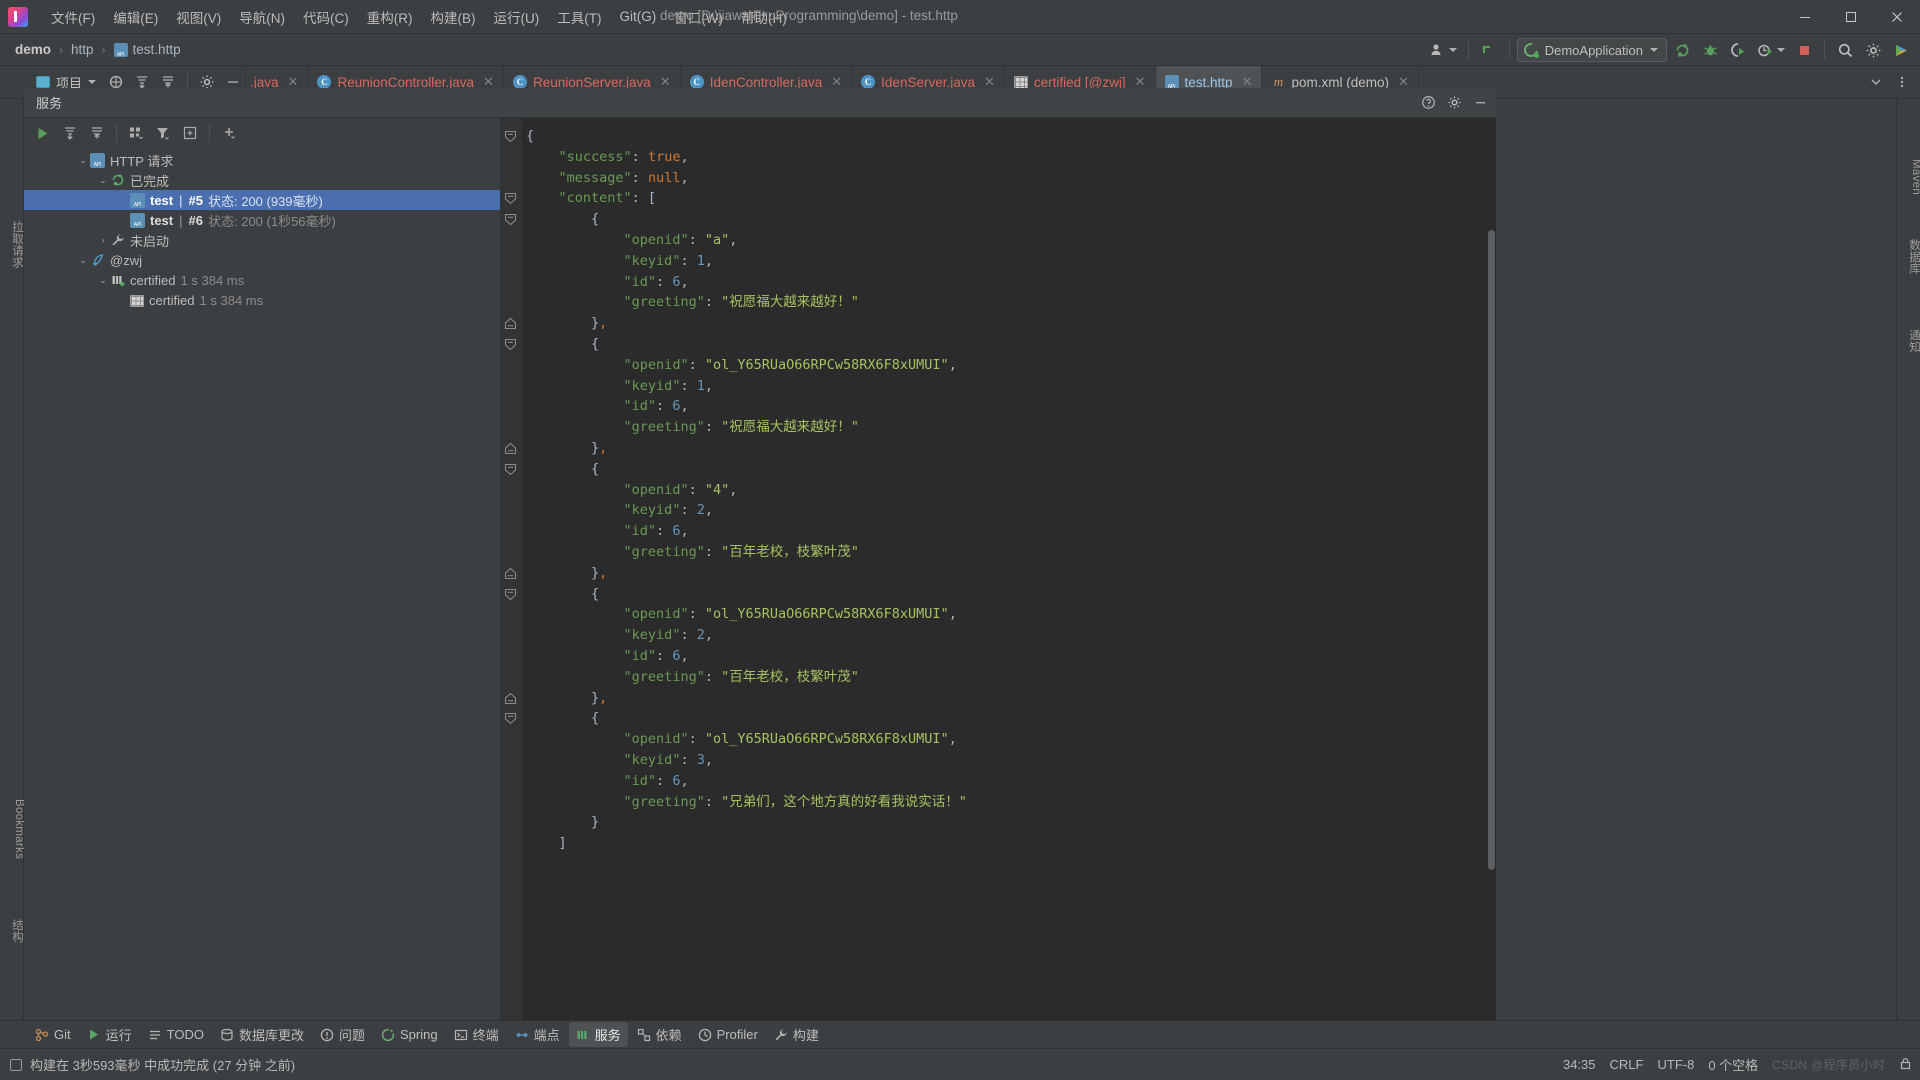 The width and height of the screenshot is (1920, 1080). I want to click on run-configuration-selector: DemoApplication, so click(1591, 50).